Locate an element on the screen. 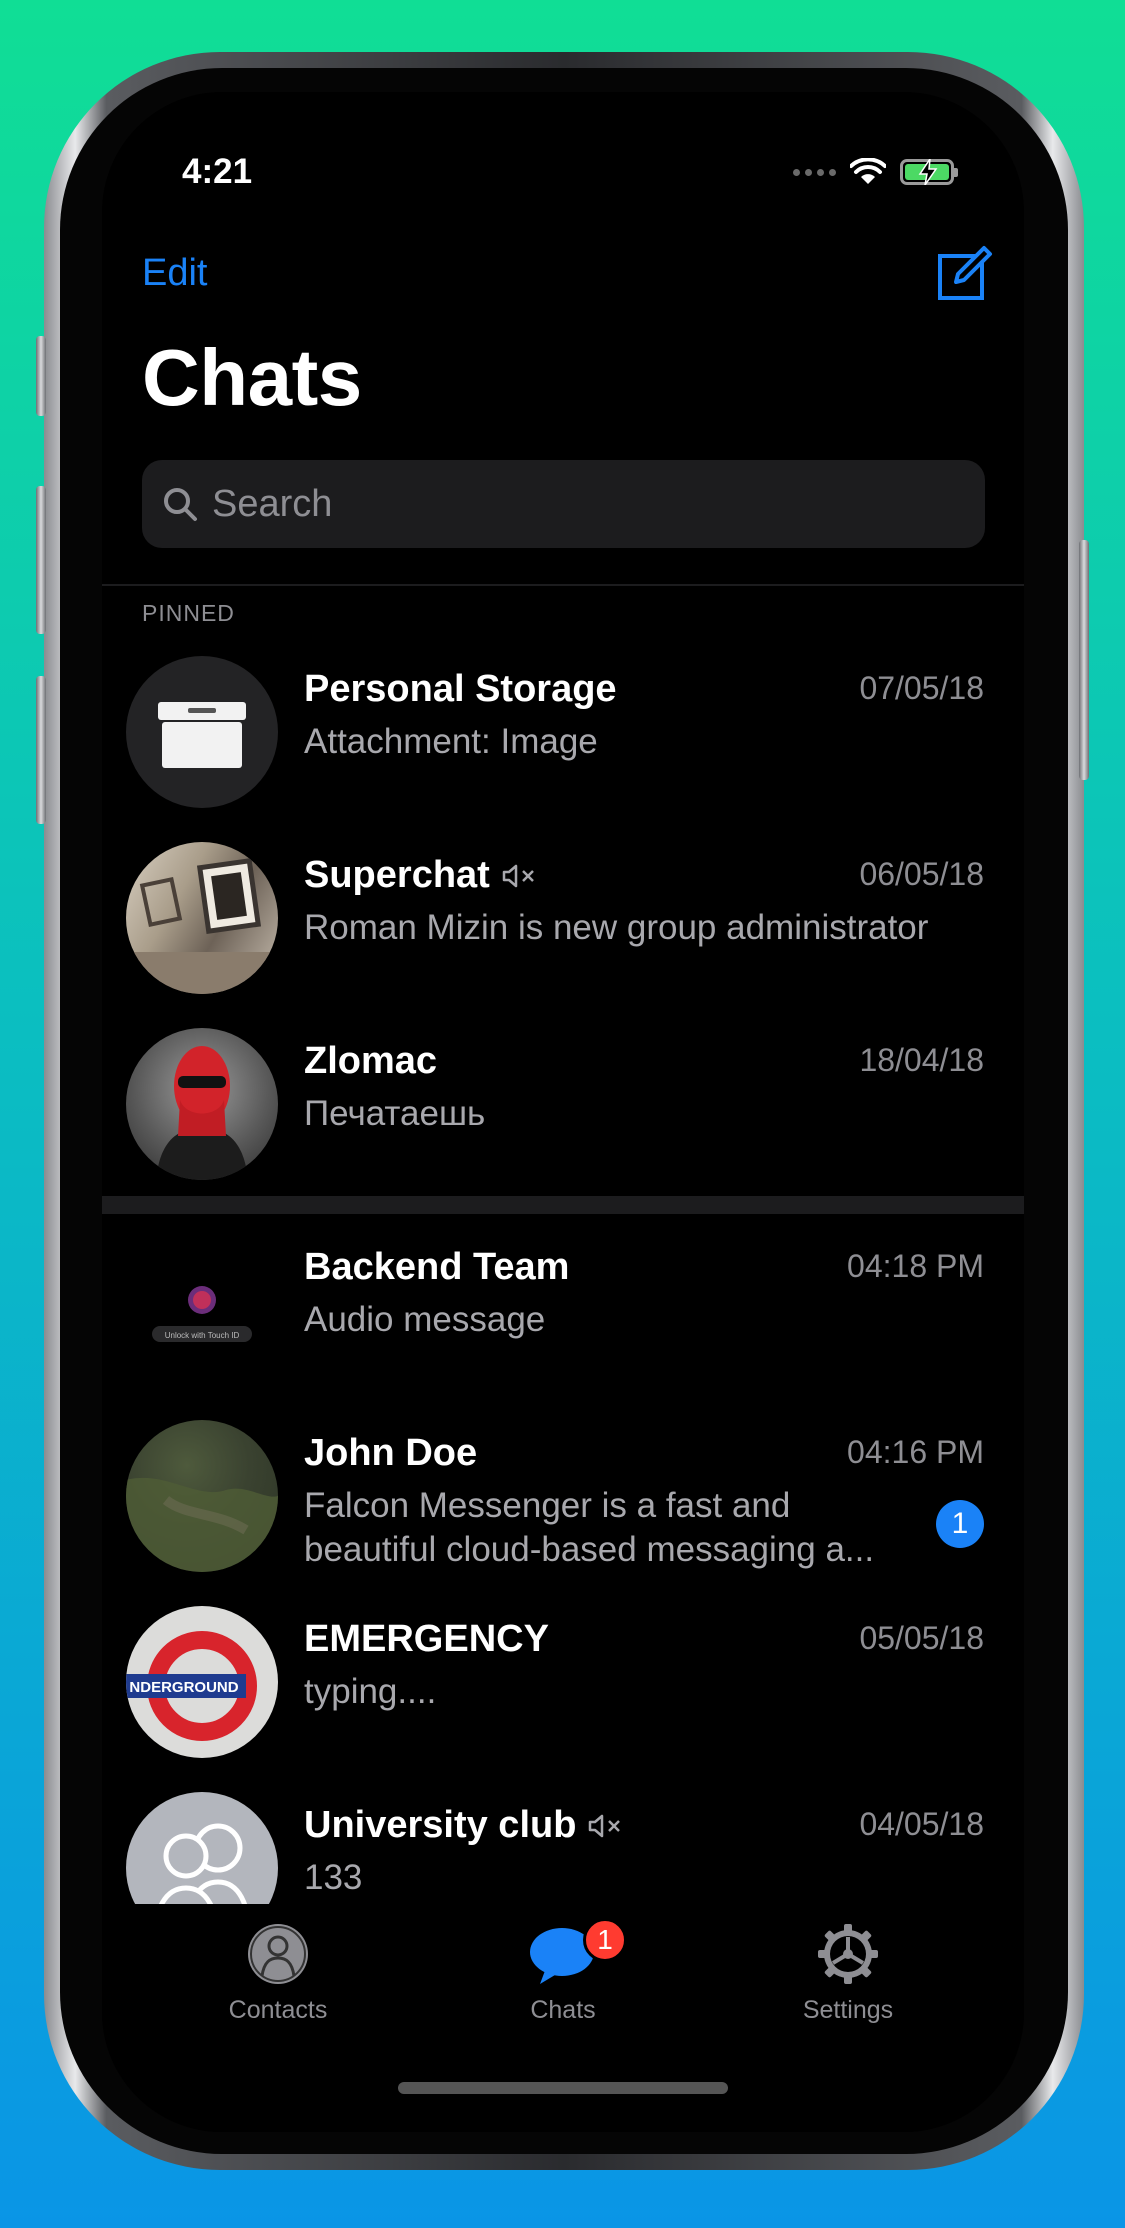 The height and width of the screenshot is (2228, 1125). avatar: Unlock with Touch ID is located at coordinates (202, 1310).